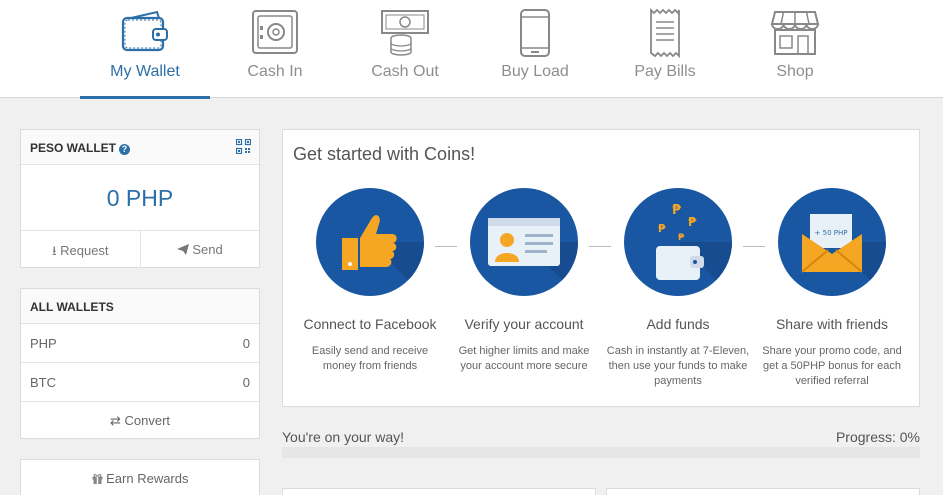  Describe the element at coordinates (831, 233) in the screenshot. I see `bonus-badge: + 50 PHP` at that location.